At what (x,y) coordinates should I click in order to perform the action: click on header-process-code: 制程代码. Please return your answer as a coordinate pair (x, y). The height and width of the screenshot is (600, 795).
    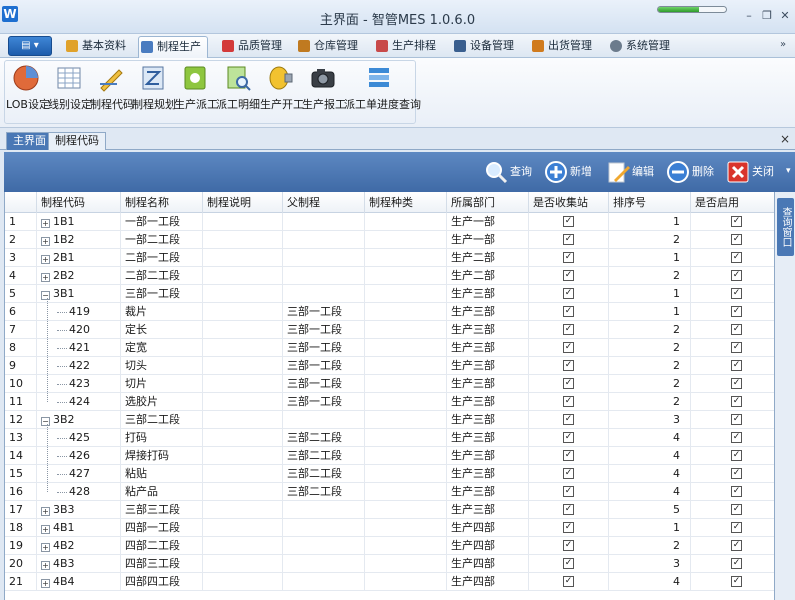
    Looking at the image, I should click on (79, 202).